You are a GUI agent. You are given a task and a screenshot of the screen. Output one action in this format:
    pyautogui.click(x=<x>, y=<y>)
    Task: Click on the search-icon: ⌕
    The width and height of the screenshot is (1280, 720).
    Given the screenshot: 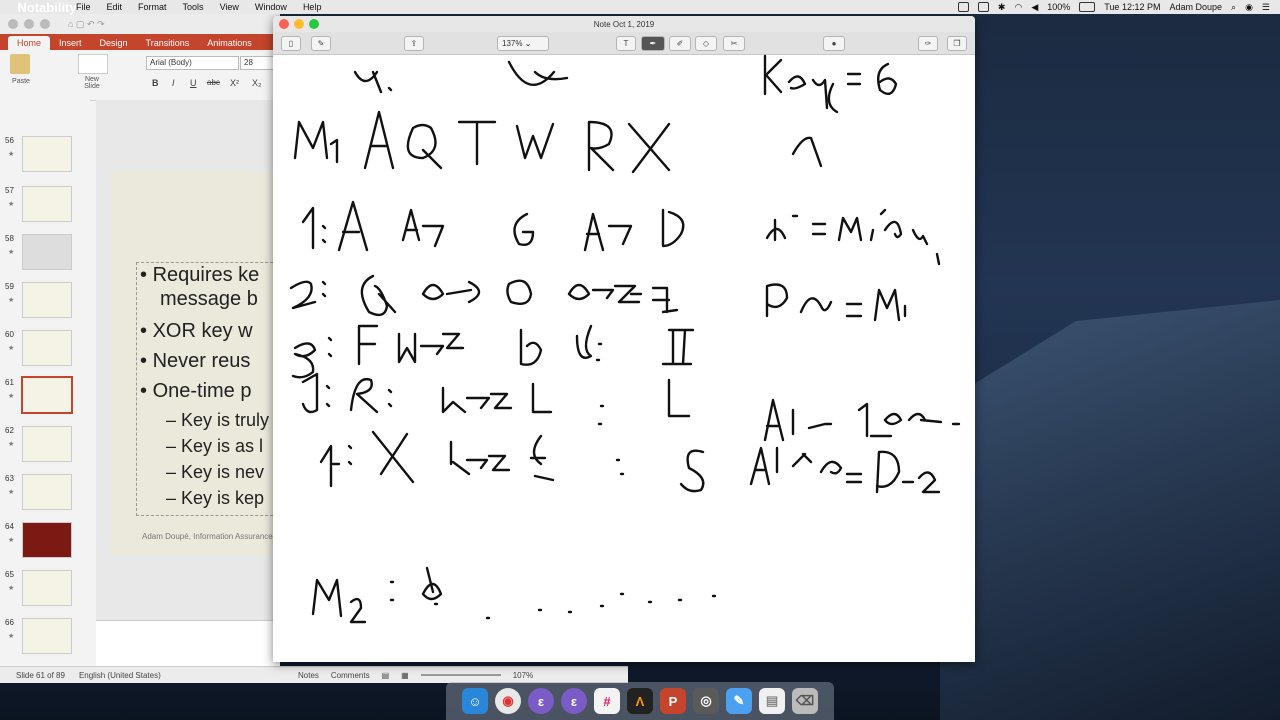 What is the action you would take?
    pyautogui.click(x=1233, y=7)
    